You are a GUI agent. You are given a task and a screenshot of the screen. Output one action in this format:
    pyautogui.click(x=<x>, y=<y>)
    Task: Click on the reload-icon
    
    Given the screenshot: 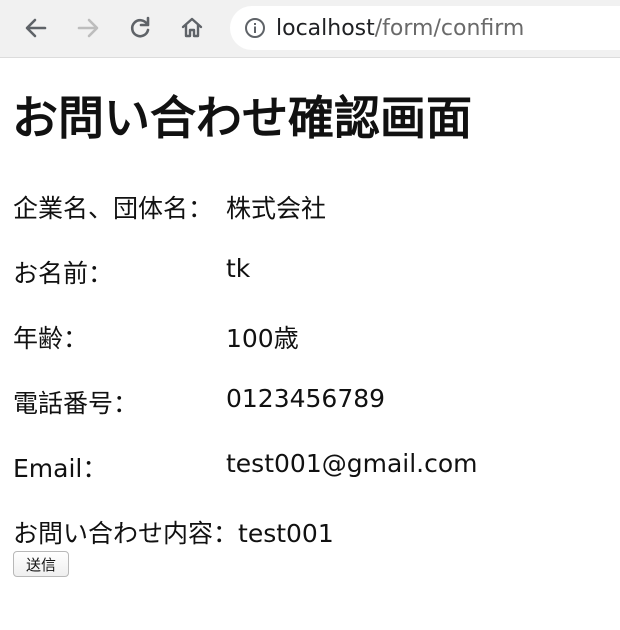 What is the action you would take?
    pyautogui.click(x=140, y=27)
    